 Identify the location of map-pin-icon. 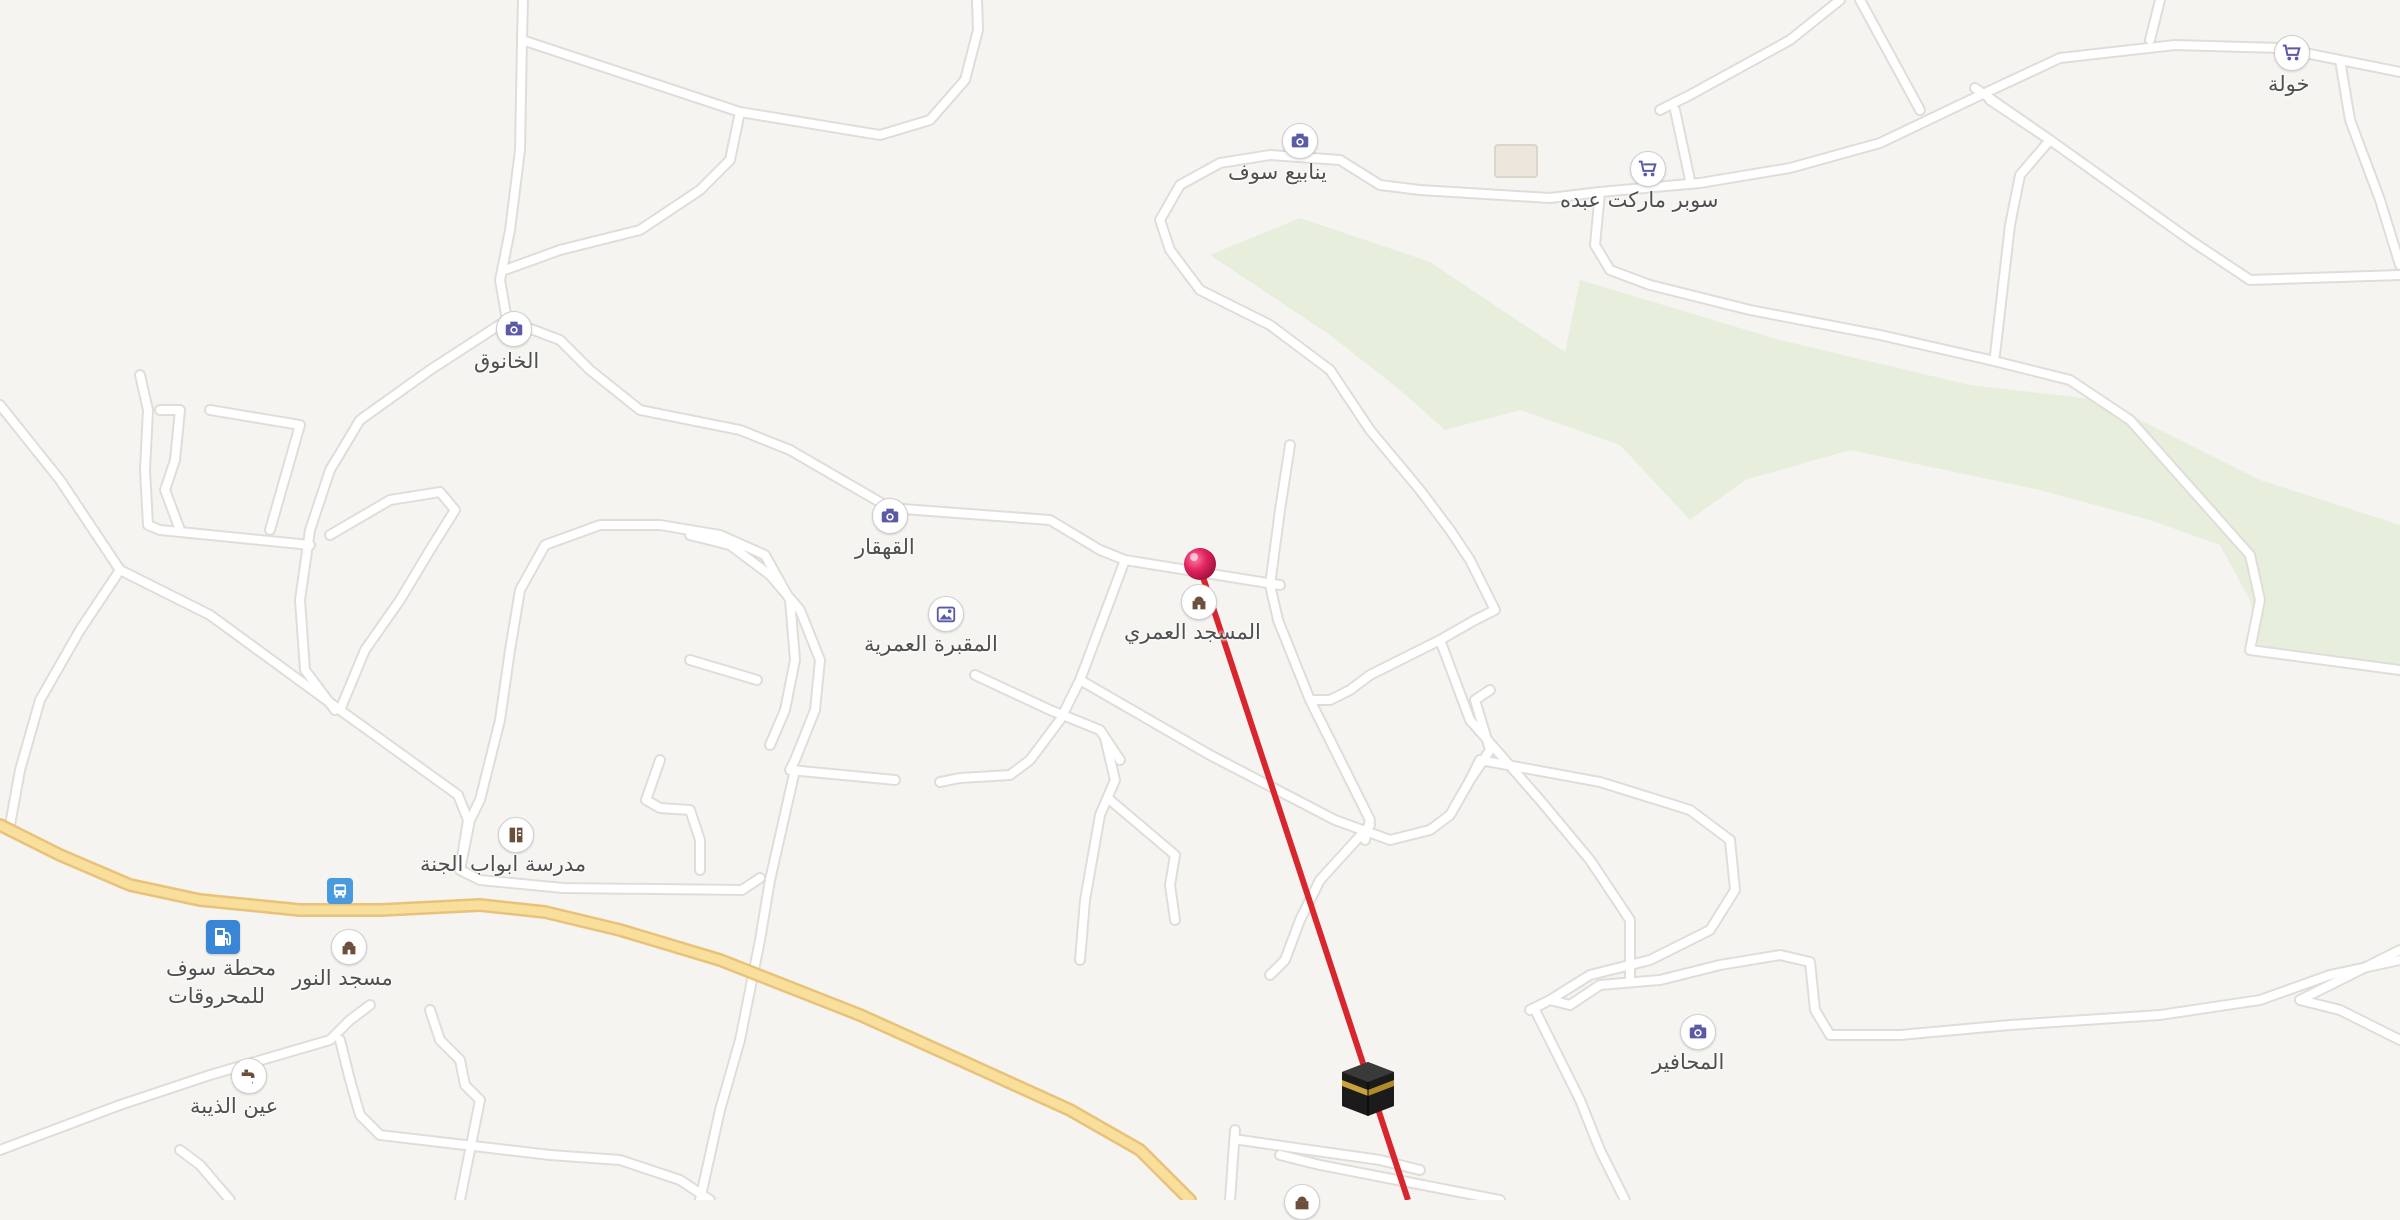
(1200, 566).